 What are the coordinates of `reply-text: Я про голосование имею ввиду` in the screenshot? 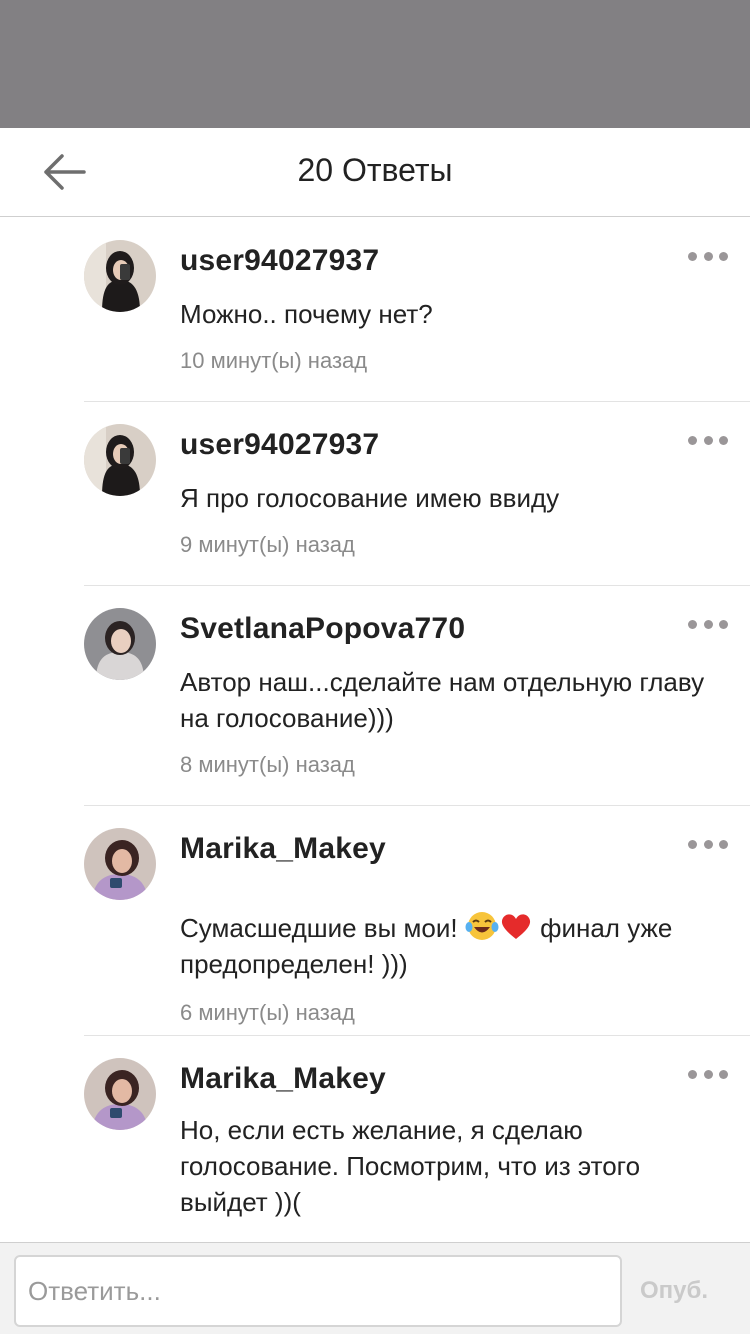 It's located at (370, 498).